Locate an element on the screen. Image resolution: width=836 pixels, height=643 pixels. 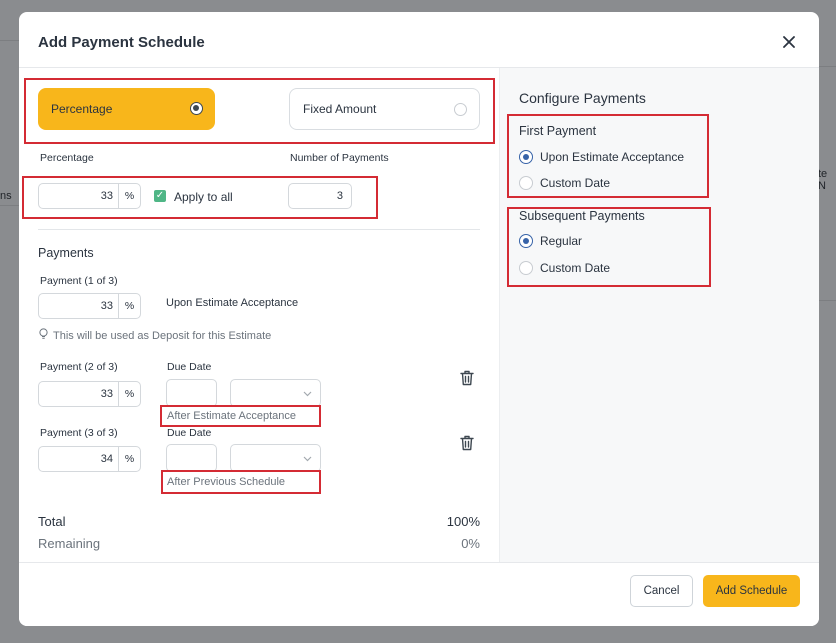
payment-2-due-unit-select is located at coordinates (275, 393).